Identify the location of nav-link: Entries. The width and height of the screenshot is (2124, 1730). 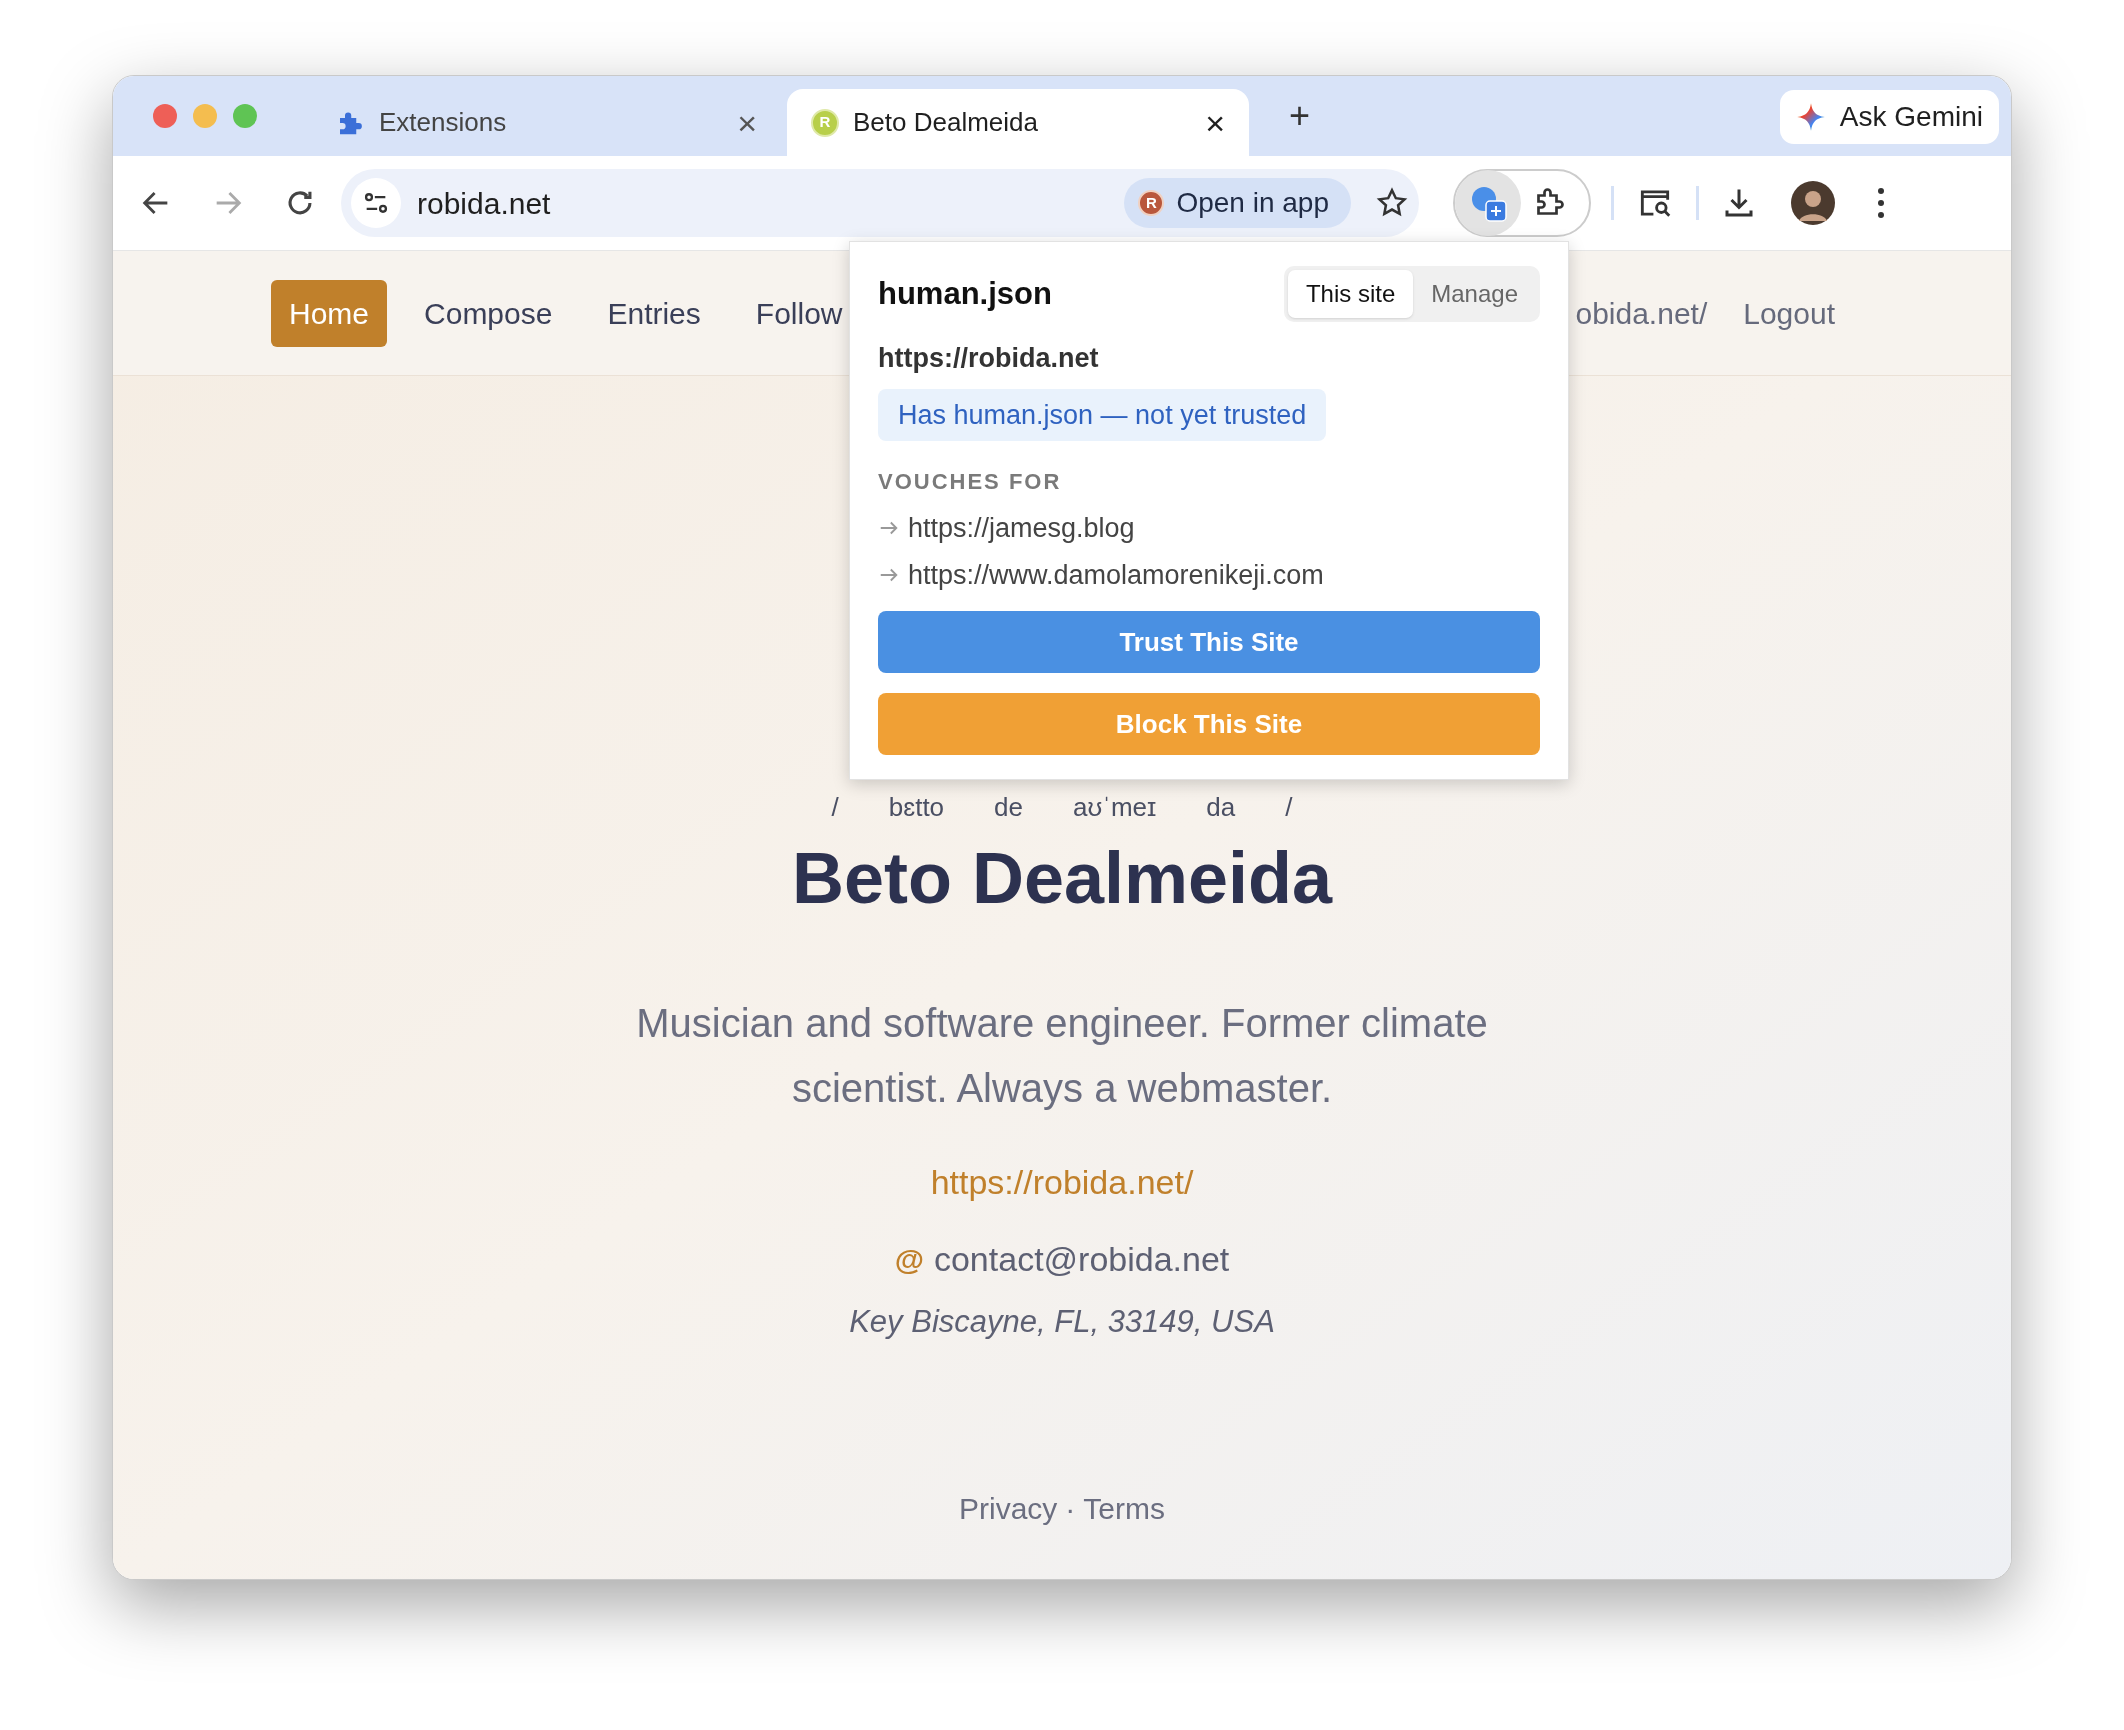
(654, 313).